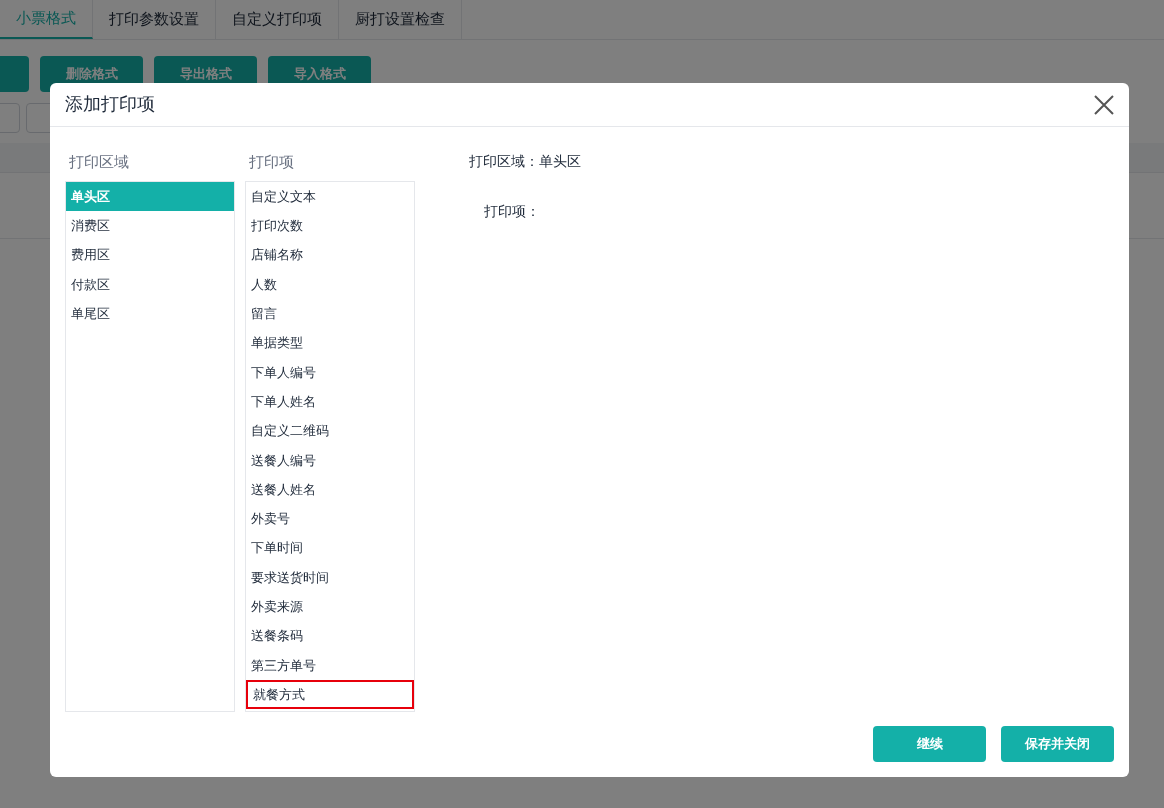  I want to click on print-list-item: 送餐人姓名, so click(330, 489).